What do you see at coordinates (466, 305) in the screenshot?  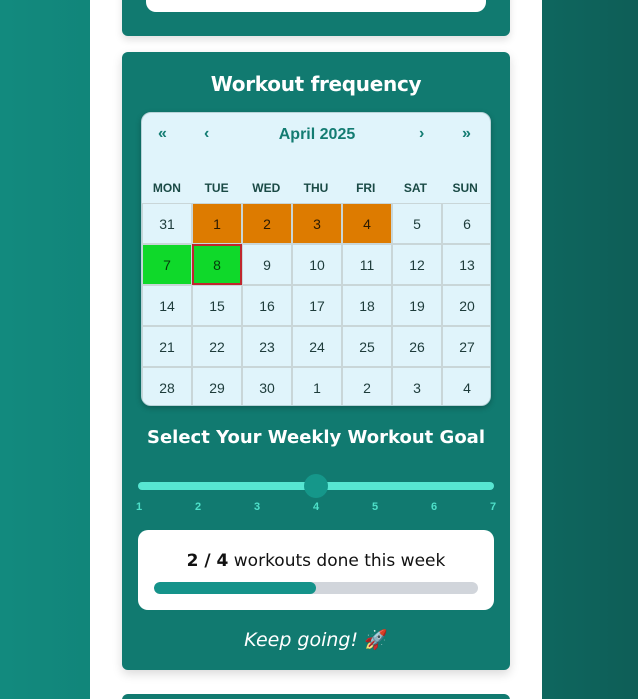 I see `calendar-day: 20` at bounding box center [466, 305].